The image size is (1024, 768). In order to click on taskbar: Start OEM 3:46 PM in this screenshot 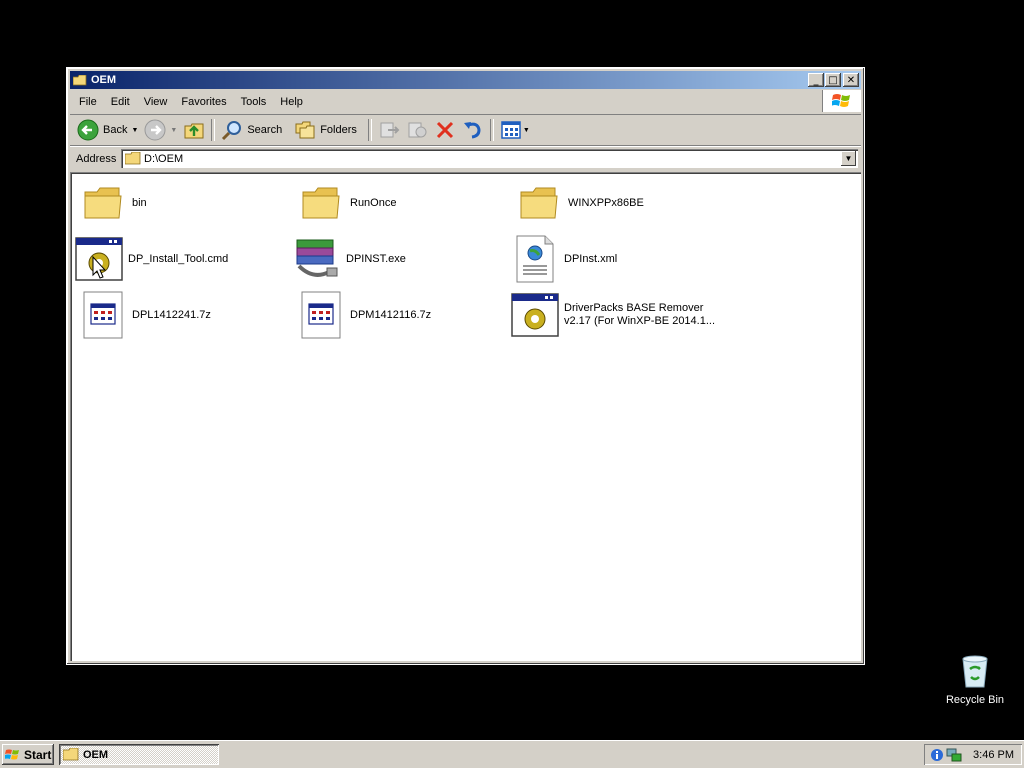, I will do `click(512, 754)`.